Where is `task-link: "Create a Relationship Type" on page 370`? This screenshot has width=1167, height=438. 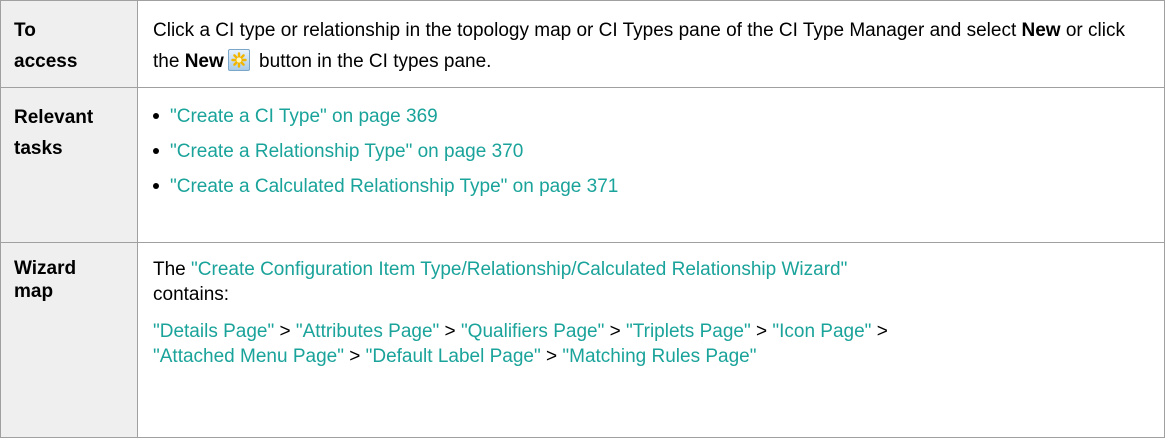 task-link: "Create a Relationship Type" on page 370 is located at coordinates (346, 151).